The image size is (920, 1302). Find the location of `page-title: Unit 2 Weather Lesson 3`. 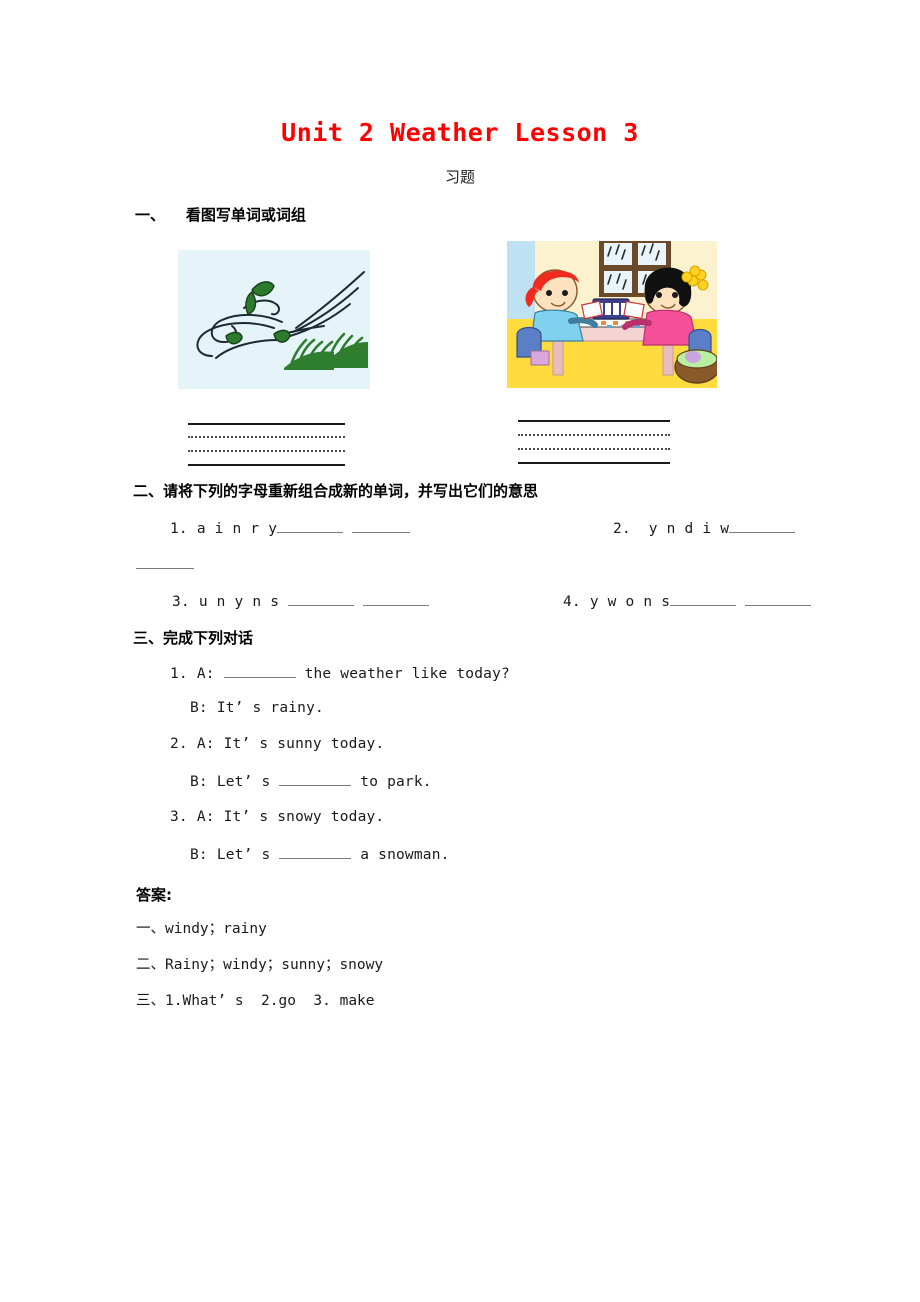

page-title: Unit 2 Weather Lesson 3 is located at coordinates (460, 132).